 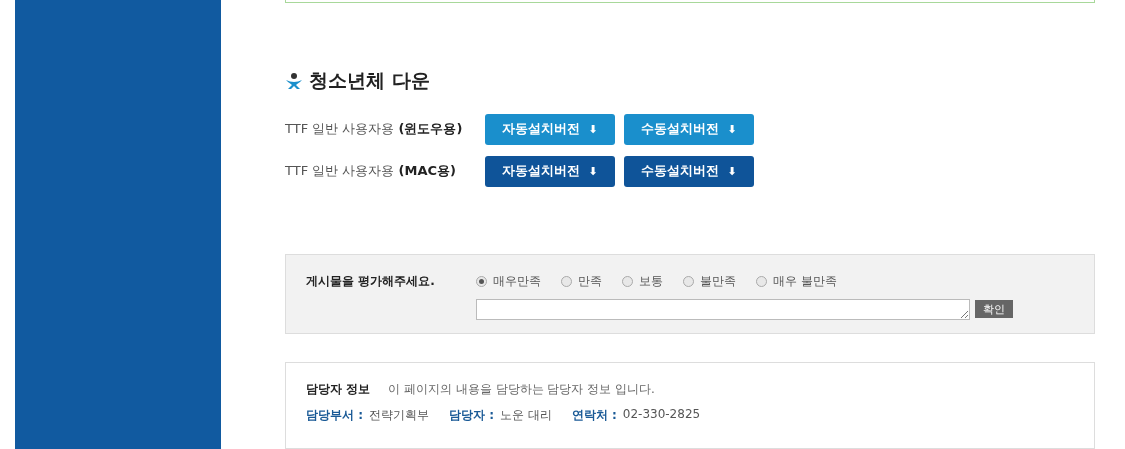 What do you see at coordinates (723, 309) in the screenshot?
I see `comment-field` at bounding box center [723, 309].